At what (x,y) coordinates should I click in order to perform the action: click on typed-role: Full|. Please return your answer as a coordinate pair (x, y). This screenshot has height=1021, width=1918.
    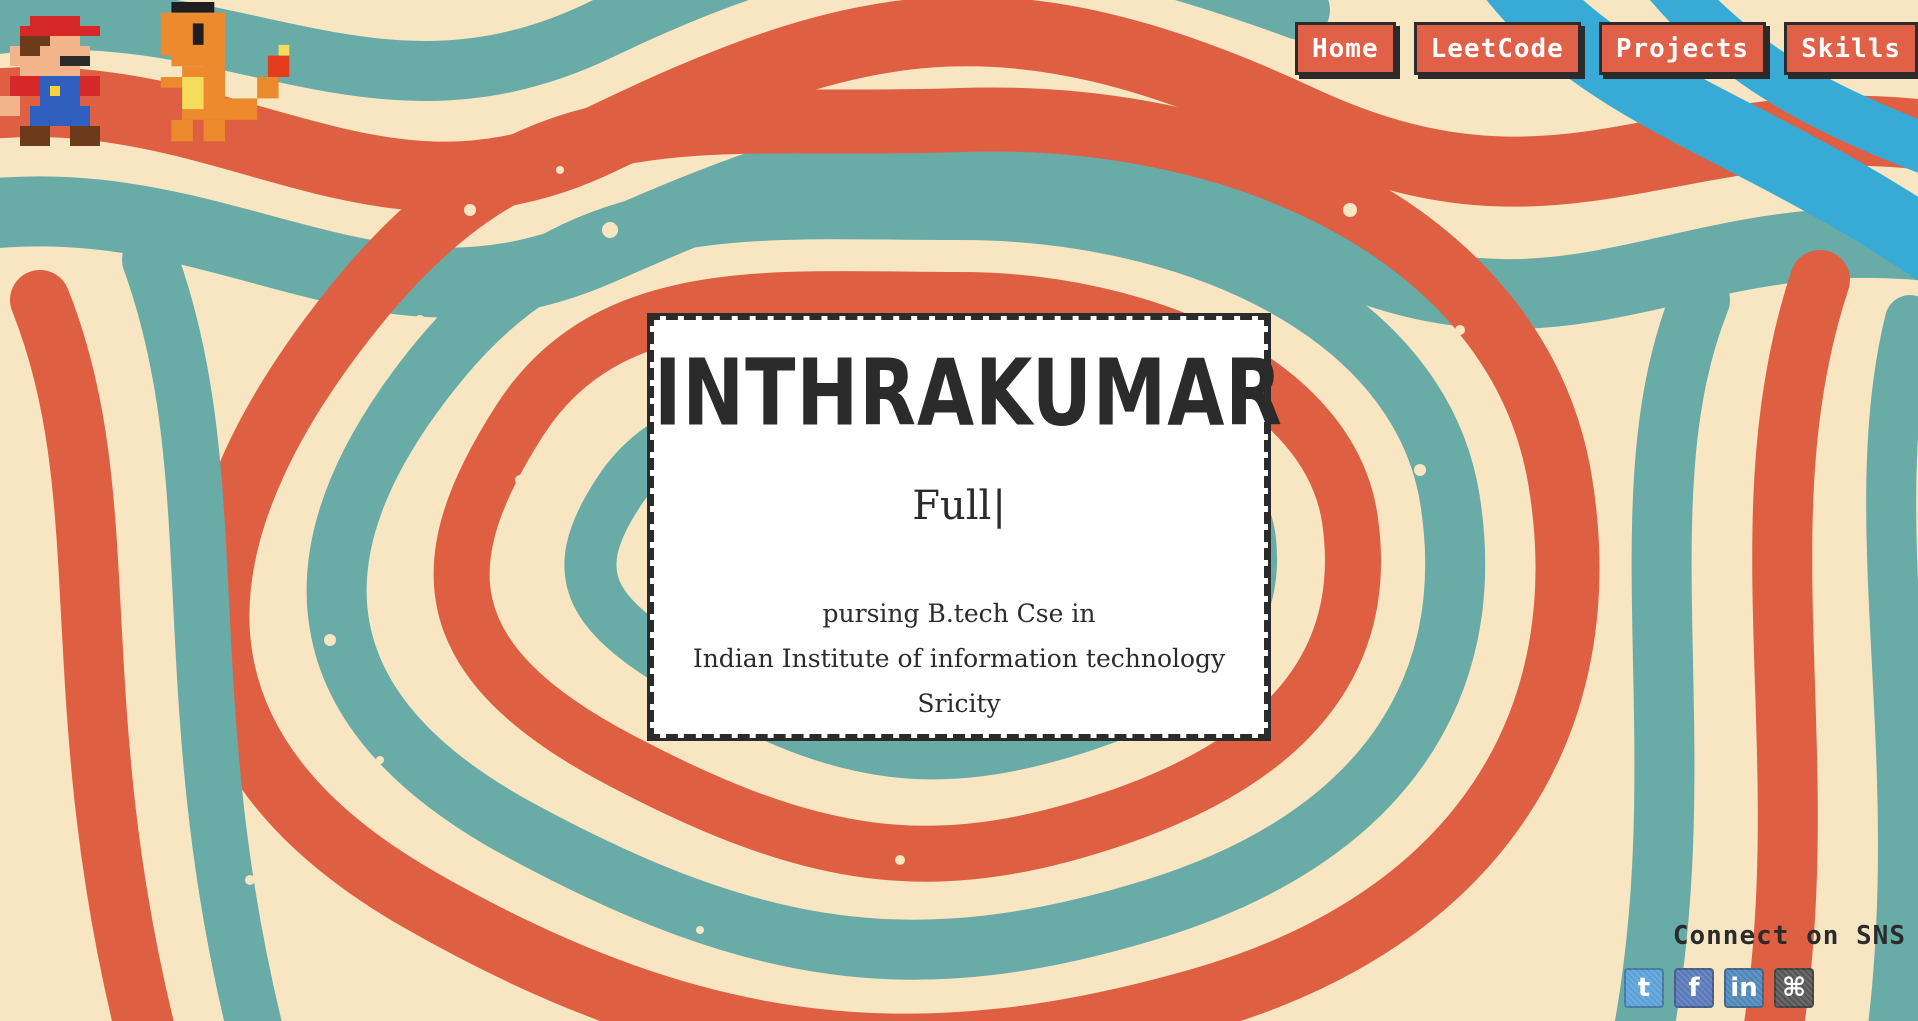
    Looking at the image, I should click on (959, 506).